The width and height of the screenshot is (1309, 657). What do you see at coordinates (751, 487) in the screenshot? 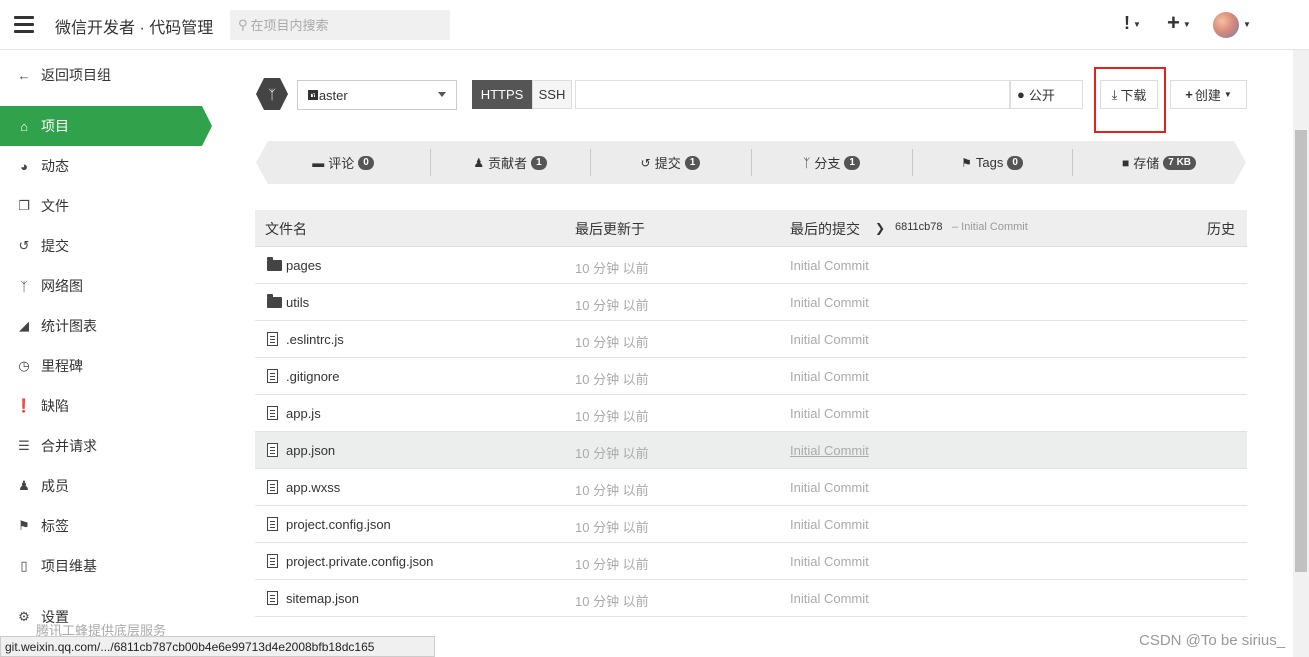
I see `table-row: app.wxss 10 分钟 以前 Initial Commit` at bounding box center [751, 487].